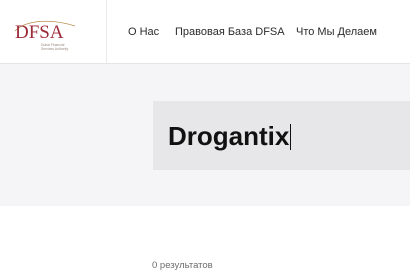 The height and width of the screenshot is (279, 410). Describe the element at coordinates (291, 137) in the screenshot. I see `text-caret` at that location.